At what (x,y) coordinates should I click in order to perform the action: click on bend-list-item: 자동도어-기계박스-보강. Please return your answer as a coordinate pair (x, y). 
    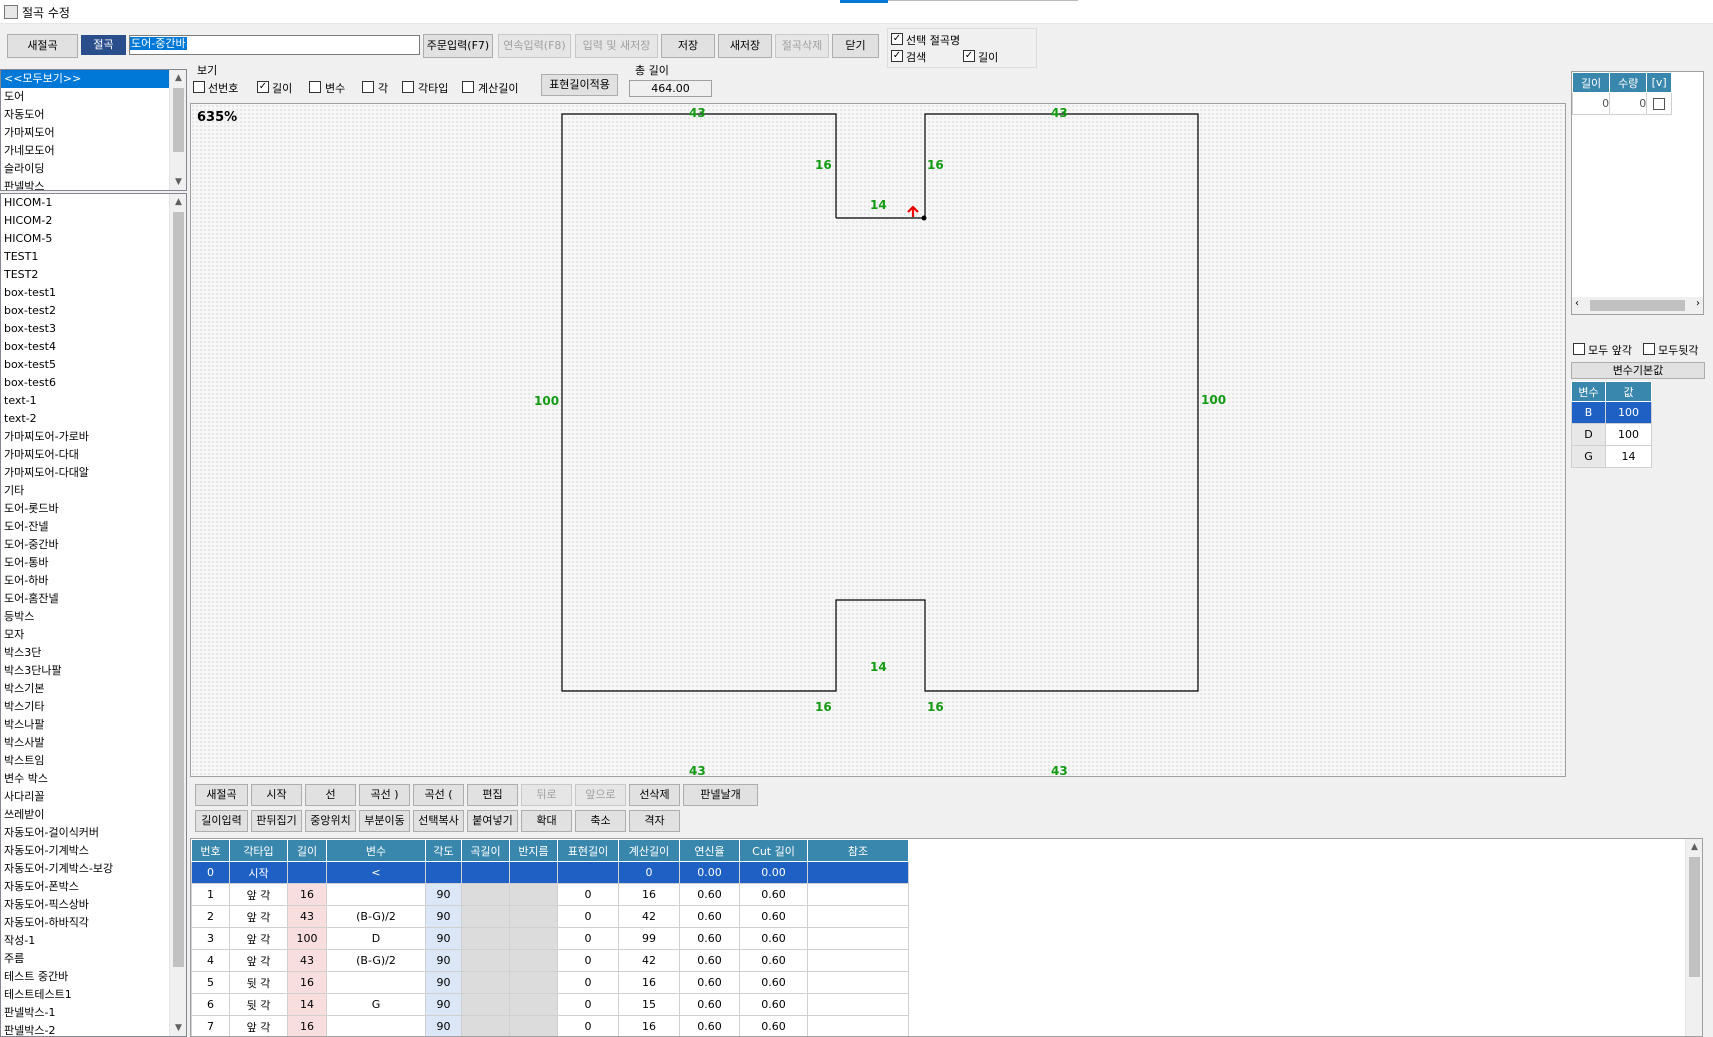
    Looking at the image, I should click on (93, 869).